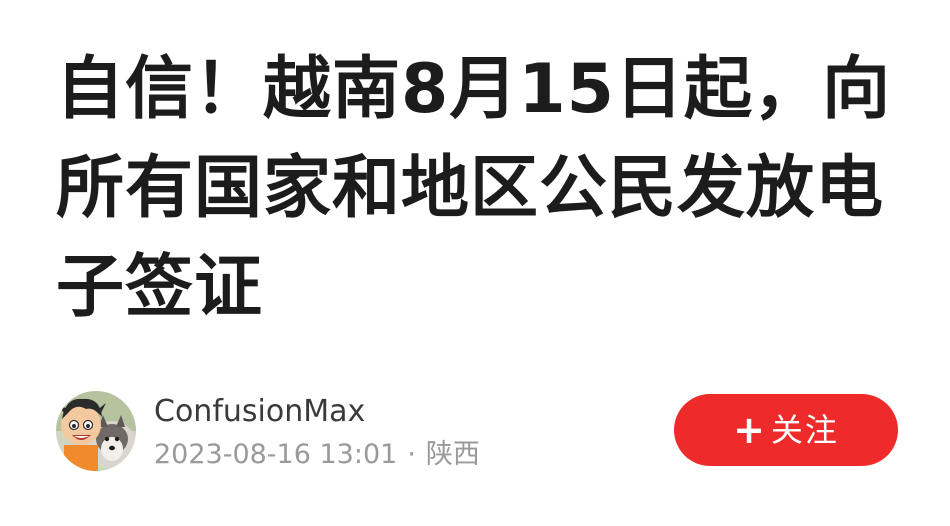  I want to click on post-date: 2023-08-16 13:01, so click(276, 454).